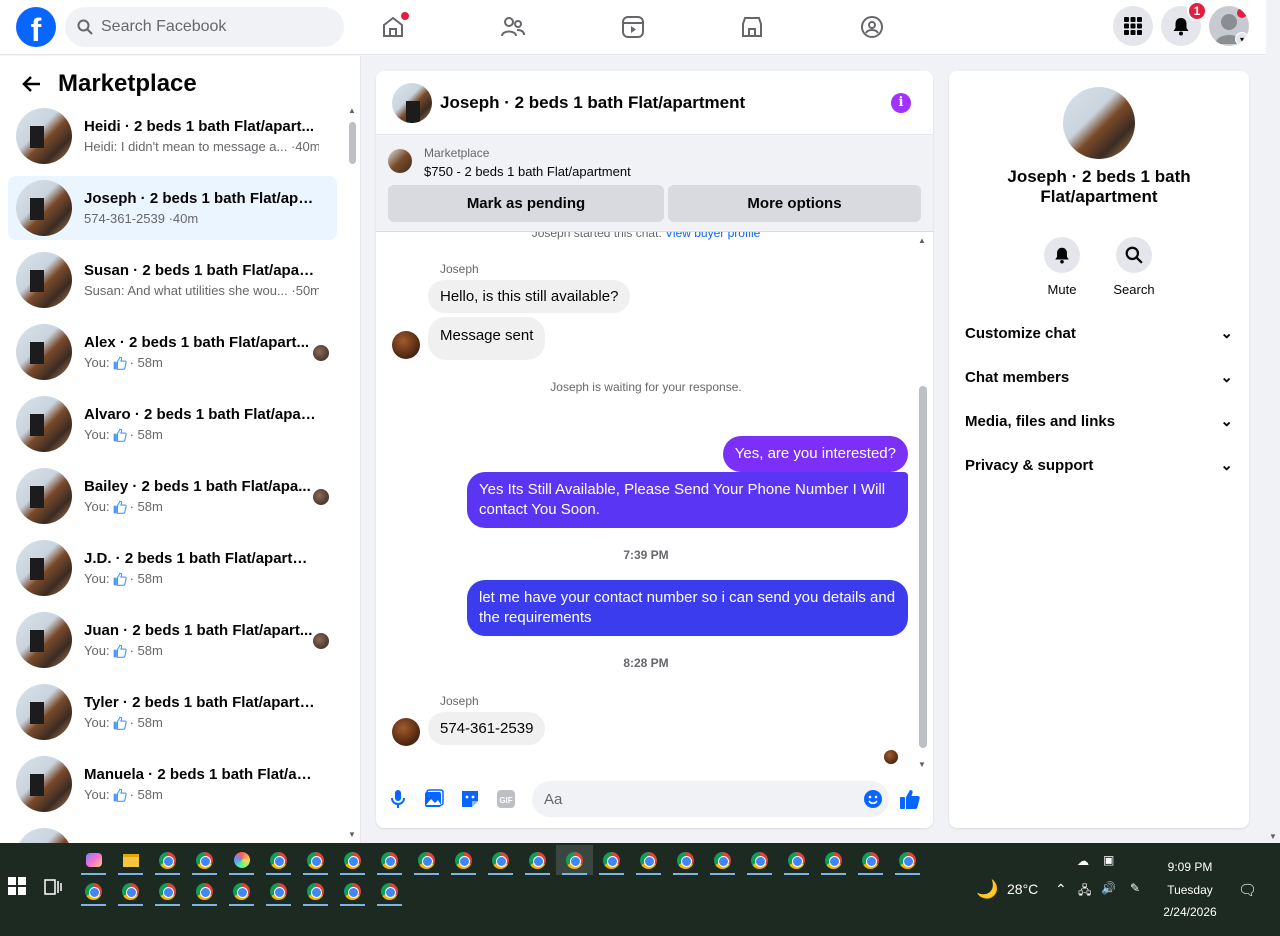  What do you see at coordinates (18, 887) in the screenshot?
I see `windows-start-icon` at bounding box center [18, 887].